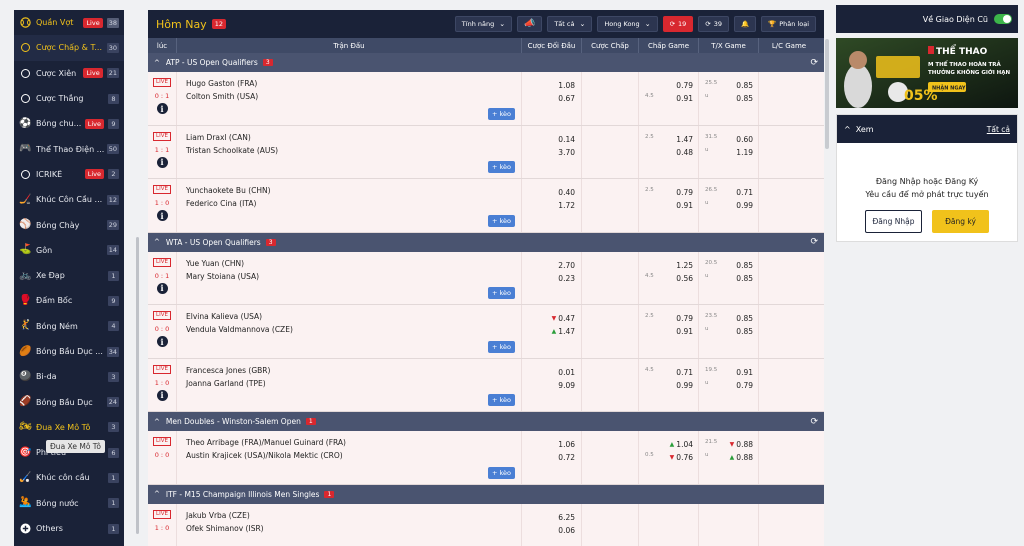  What do you see at coordinates (69, 22) in the screenshot?
I see `sidebar-item-tennis: Quần Vợt Live 38` at bounding box center [69, 22].